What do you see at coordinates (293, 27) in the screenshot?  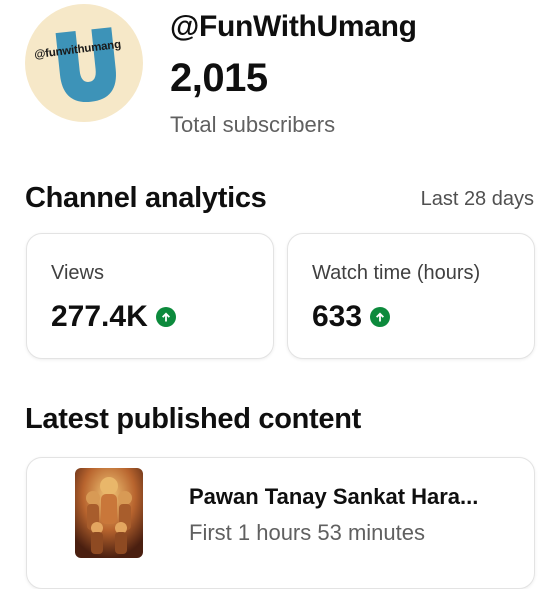 I see `channel-handle: @FunWithUmang` at bounding box center [293, 27].